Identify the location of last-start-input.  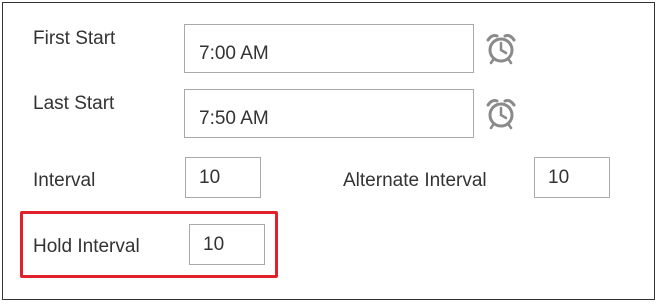
(329, 113).